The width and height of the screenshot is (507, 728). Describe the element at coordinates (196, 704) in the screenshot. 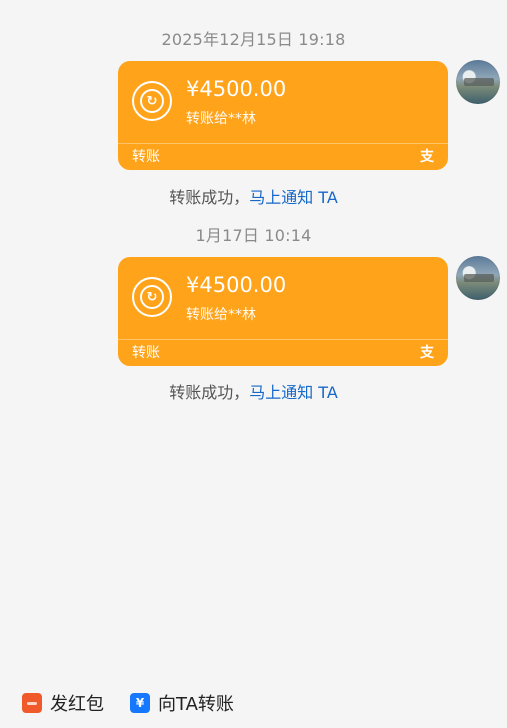

I see `transfer-to-ta-label: 向TA转账` at that location.